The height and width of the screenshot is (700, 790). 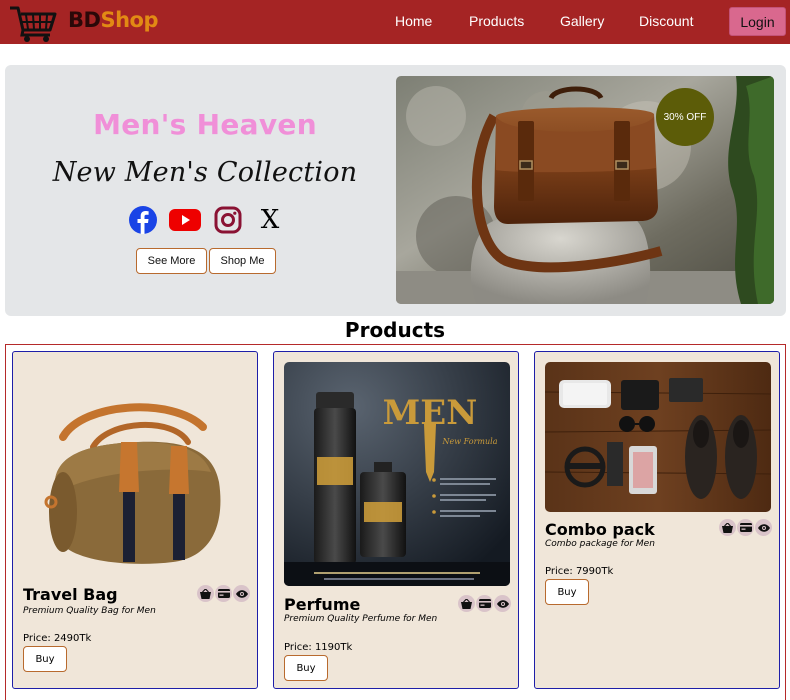 I want to click on discount-badge: 30% OFF, so click(x=685, y=117).